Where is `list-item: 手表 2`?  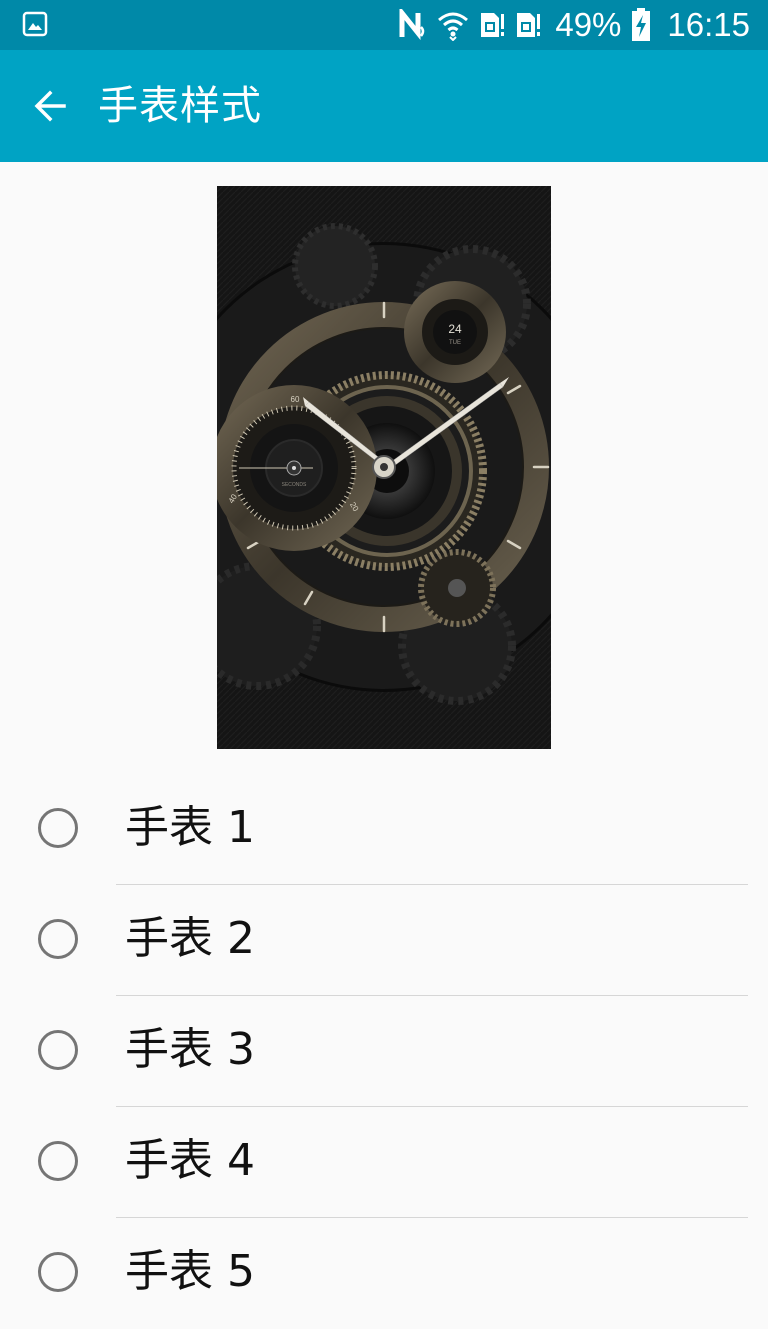
list-item: 手表 2 is located at coordinates (384, 940).